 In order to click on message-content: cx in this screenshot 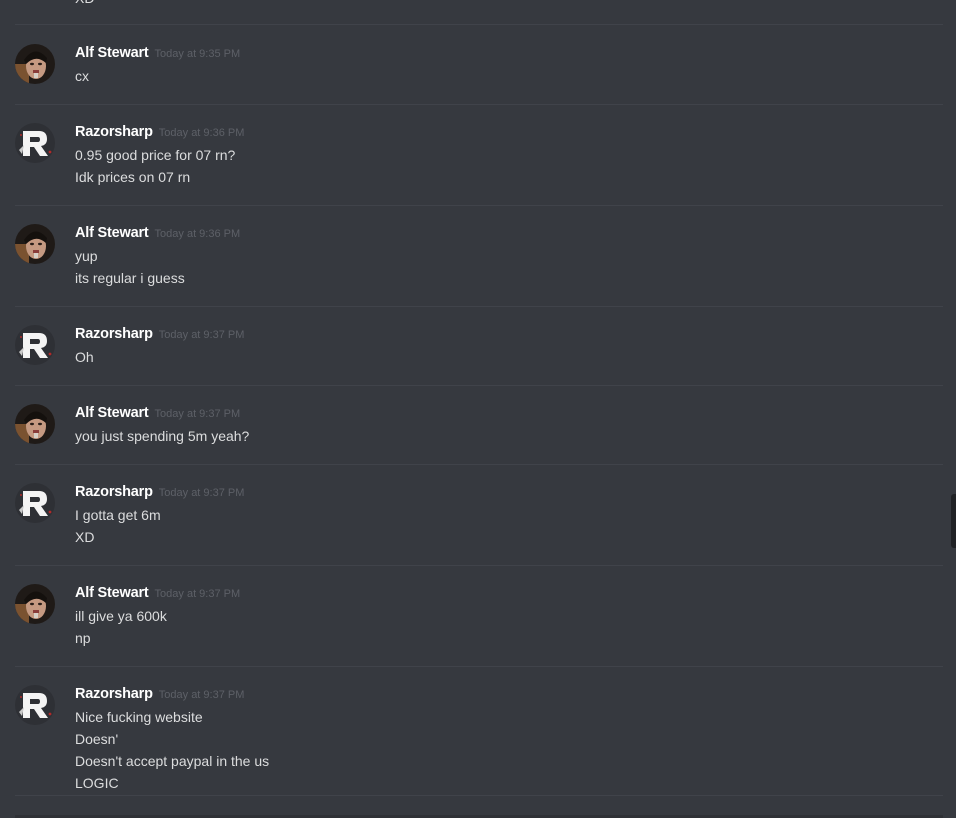, I will do `click(82, 76)`.